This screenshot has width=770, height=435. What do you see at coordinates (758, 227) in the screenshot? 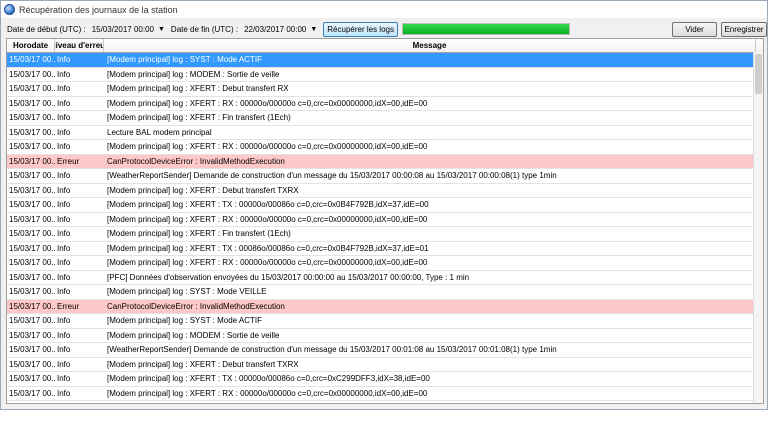
I see `vertical-scrollbar` at bounding box center [758, 227].